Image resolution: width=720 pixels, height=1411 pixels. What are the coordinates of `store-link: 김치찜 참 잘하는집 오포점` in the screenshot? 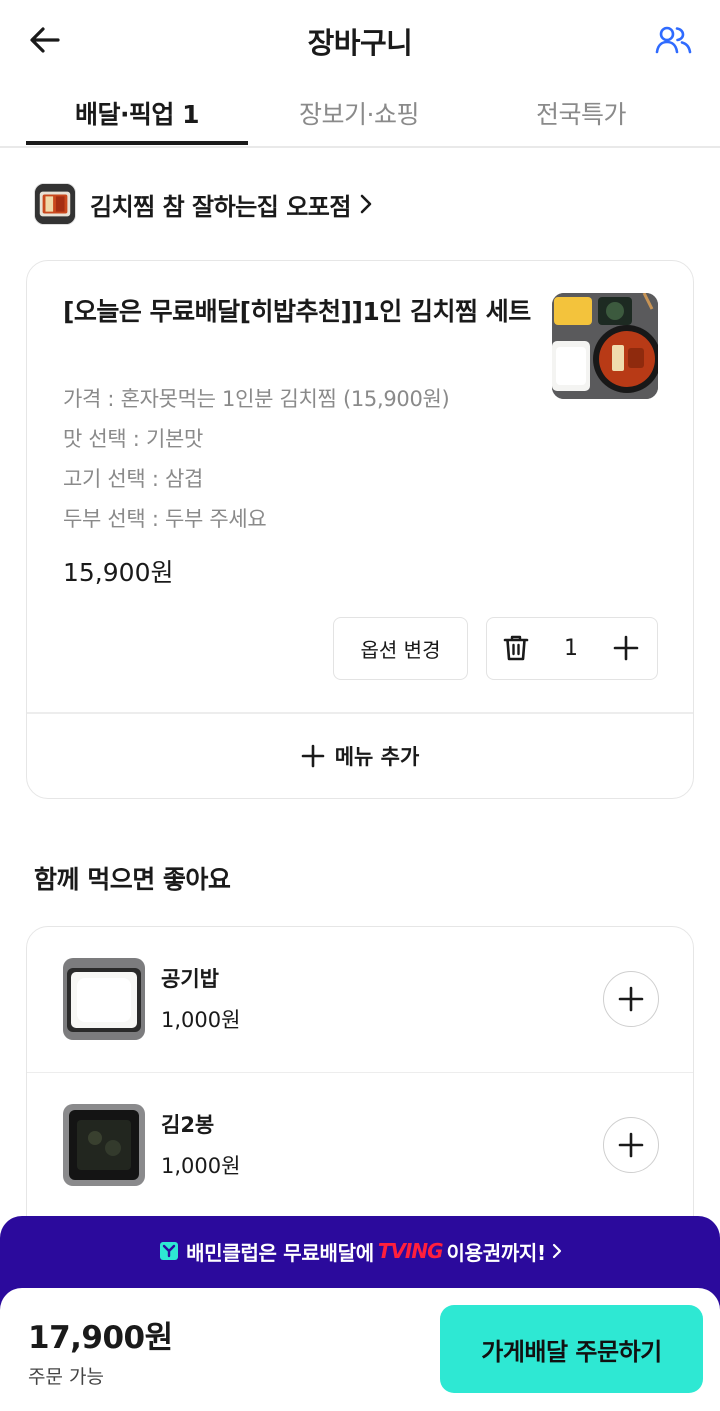 It's located at (203, 204).